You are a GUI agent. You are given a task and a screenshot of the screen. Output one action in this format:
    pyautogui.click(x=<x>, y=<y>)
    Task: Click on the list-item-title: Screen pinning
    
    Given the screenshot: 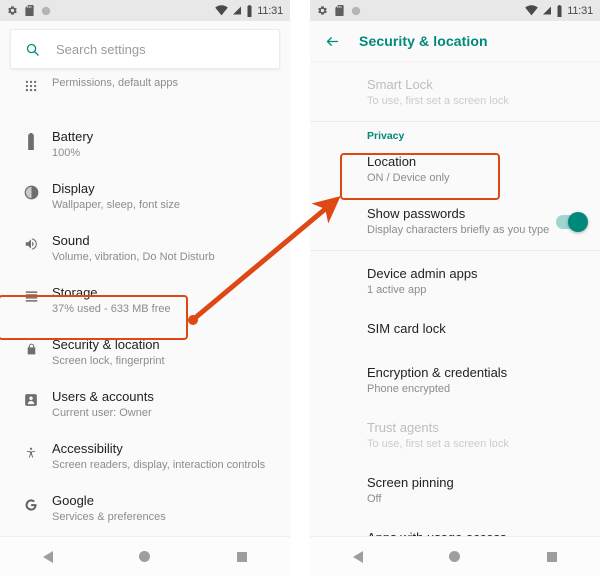 What is the action you would take?
    pyautogui.click(x=410, y=482)
    